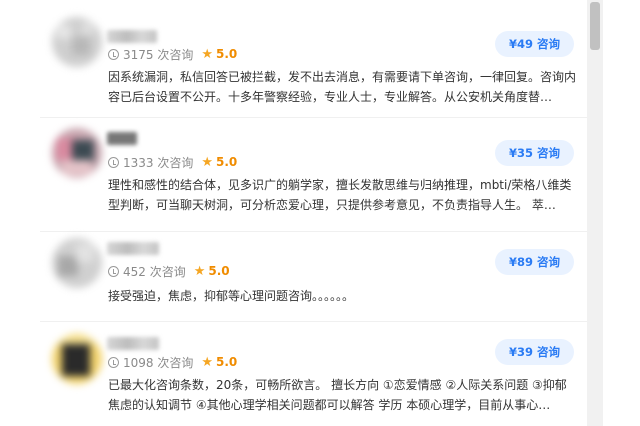  Describe the element at coordinates (534, 44) in the screenshot. I see `consult-button: ¥49 咨询` at that location.